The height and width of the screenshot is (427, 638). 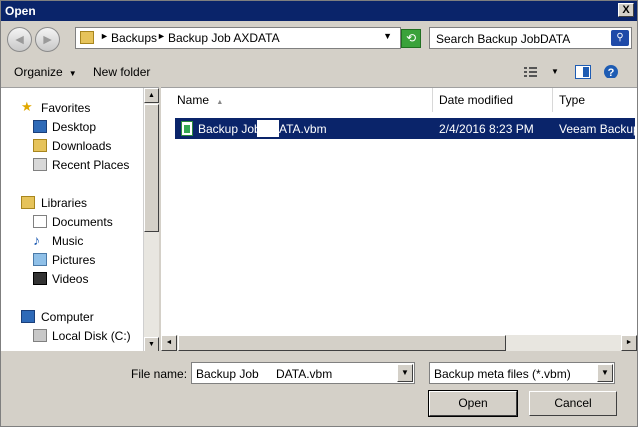 What do you see at coordinates (169, 343) in the screenshot?
I see `scroll-left-icon: ◄` at bounding box center [169, 343].